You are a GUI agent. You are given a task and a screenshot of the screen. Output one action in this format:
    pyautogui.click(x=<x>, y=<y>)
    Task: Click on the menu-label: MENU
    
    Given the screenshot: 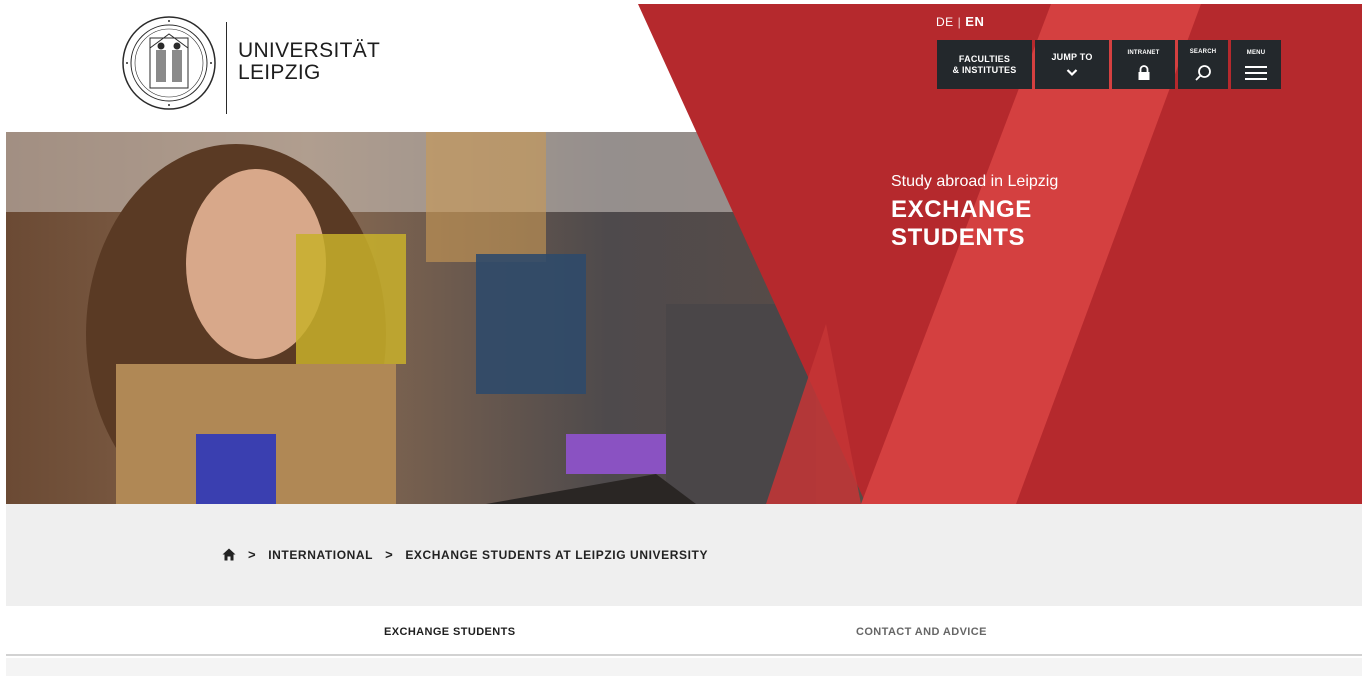 What is the action you would take?
    pyautogui.click(x=1256, y=53)
    